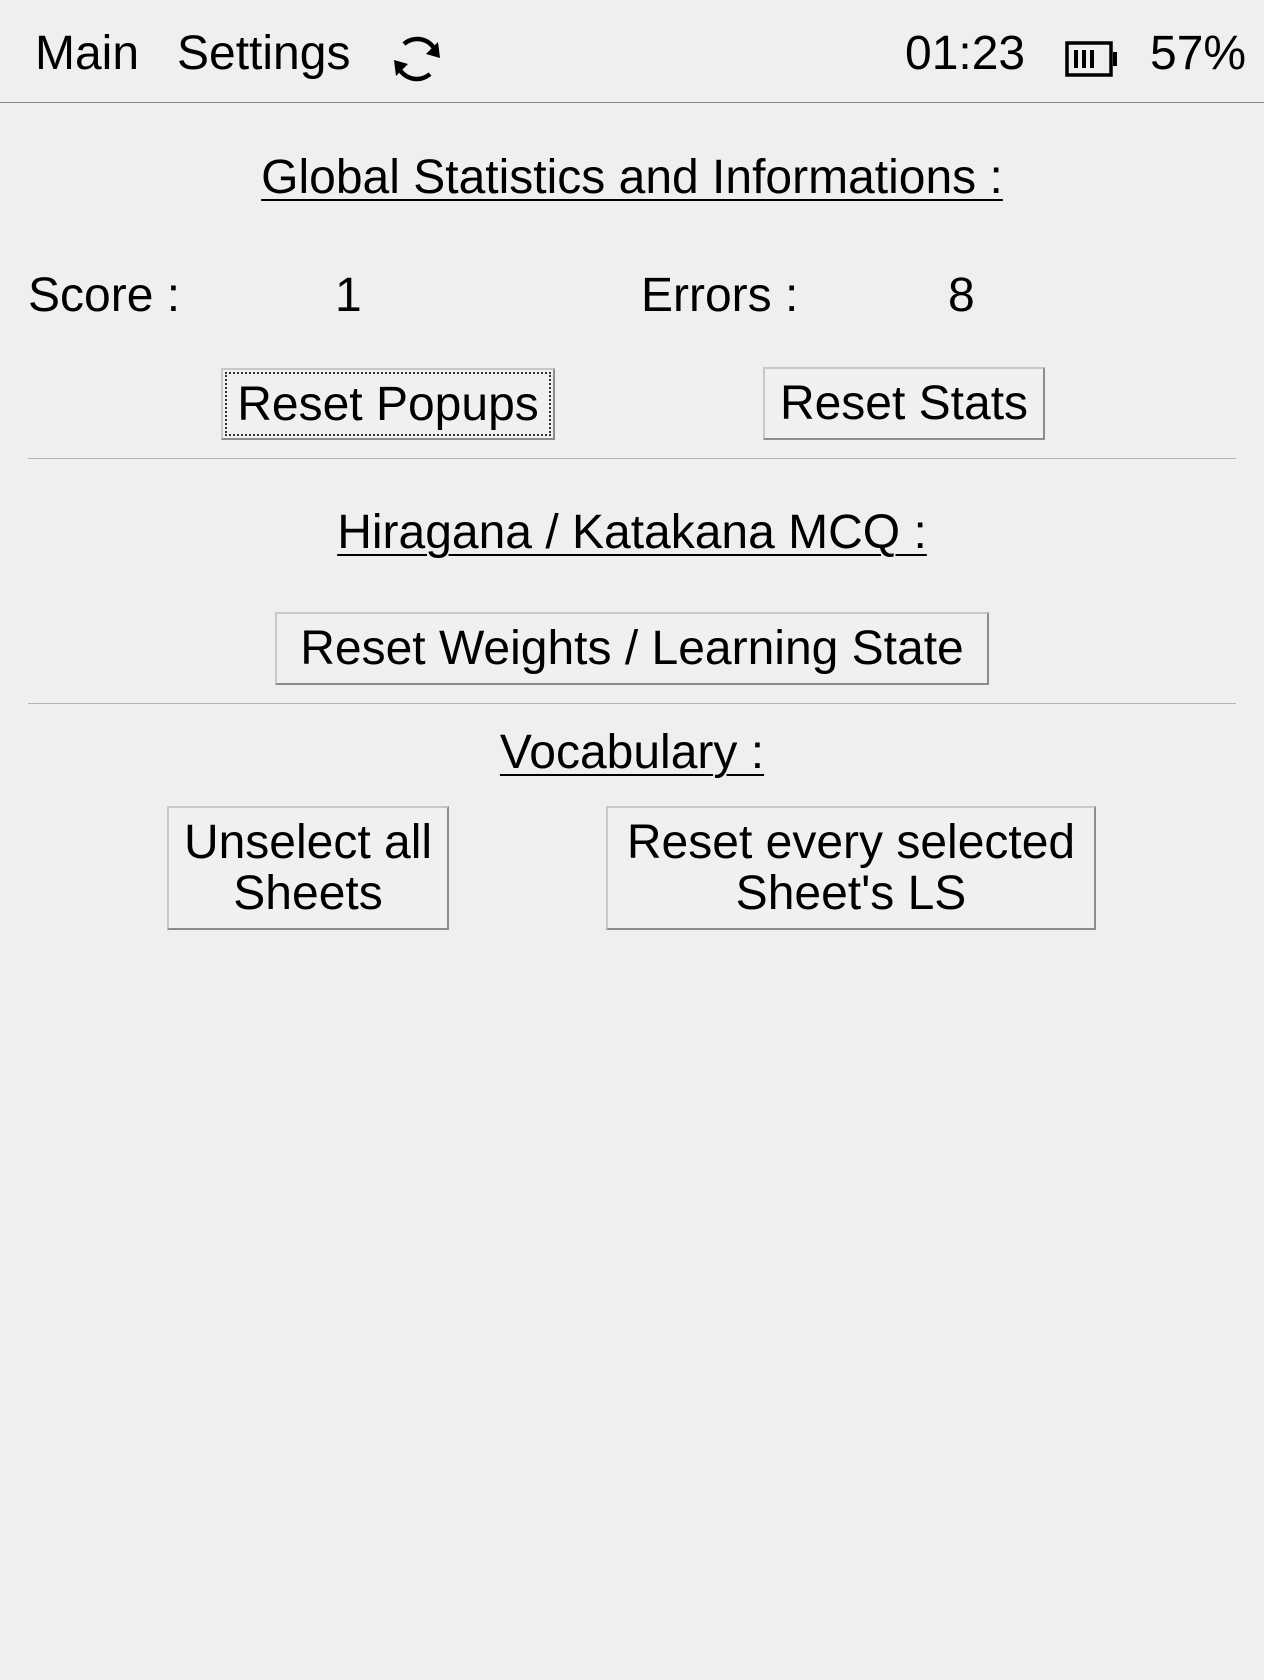  I want to click on unselect-line-1: Unselect all, so click(308, 842).